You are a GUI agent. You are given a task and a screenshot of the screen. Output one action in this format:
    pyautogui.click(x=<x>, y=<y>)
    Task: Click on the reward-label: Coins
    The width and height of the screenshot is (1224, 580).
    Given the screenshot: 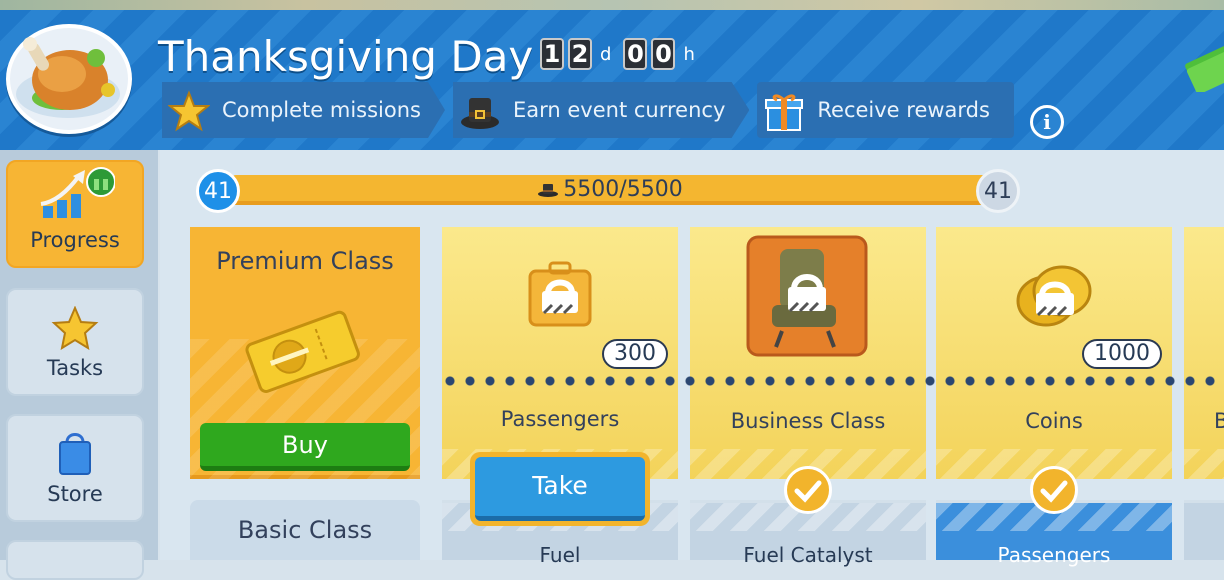 What is the action you would take?
    pyautogui.click(x=1054, y=421)
    